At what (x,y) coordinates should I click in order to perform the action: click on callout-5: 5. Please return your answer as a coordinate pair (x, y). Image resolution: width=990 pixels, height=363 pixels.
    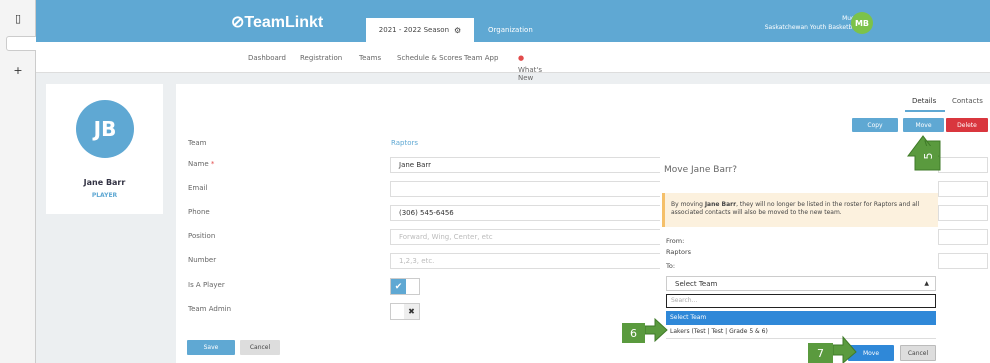
    Looking at the image, I should click on (928, 156).